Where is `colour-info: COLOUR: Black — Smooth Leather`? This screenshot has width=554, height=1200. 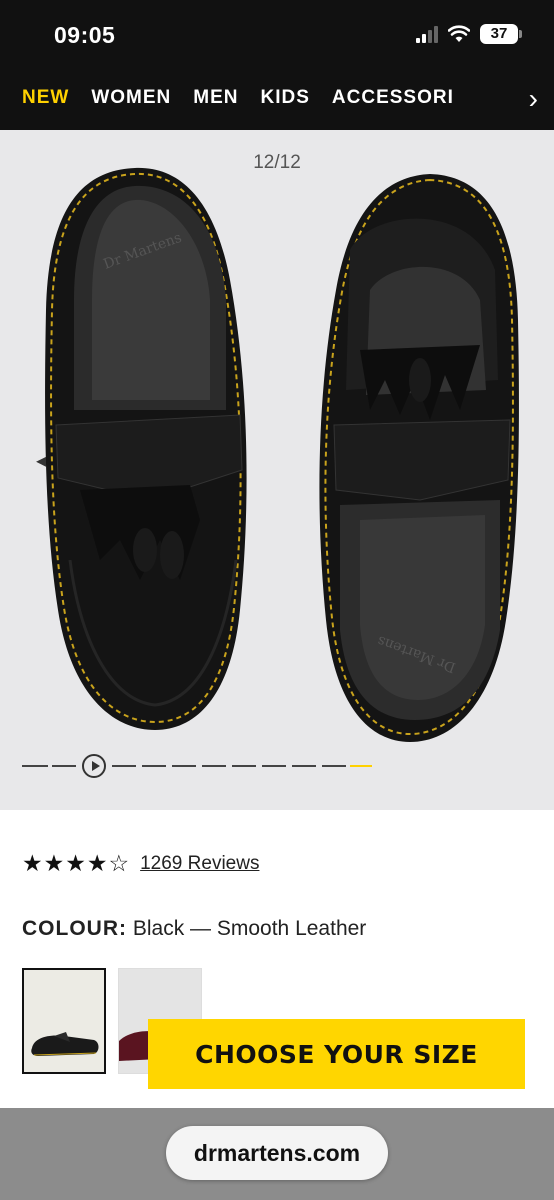
colour-info: COLOUR: Black — Smooth Leather is located at coordinates (194, 929).